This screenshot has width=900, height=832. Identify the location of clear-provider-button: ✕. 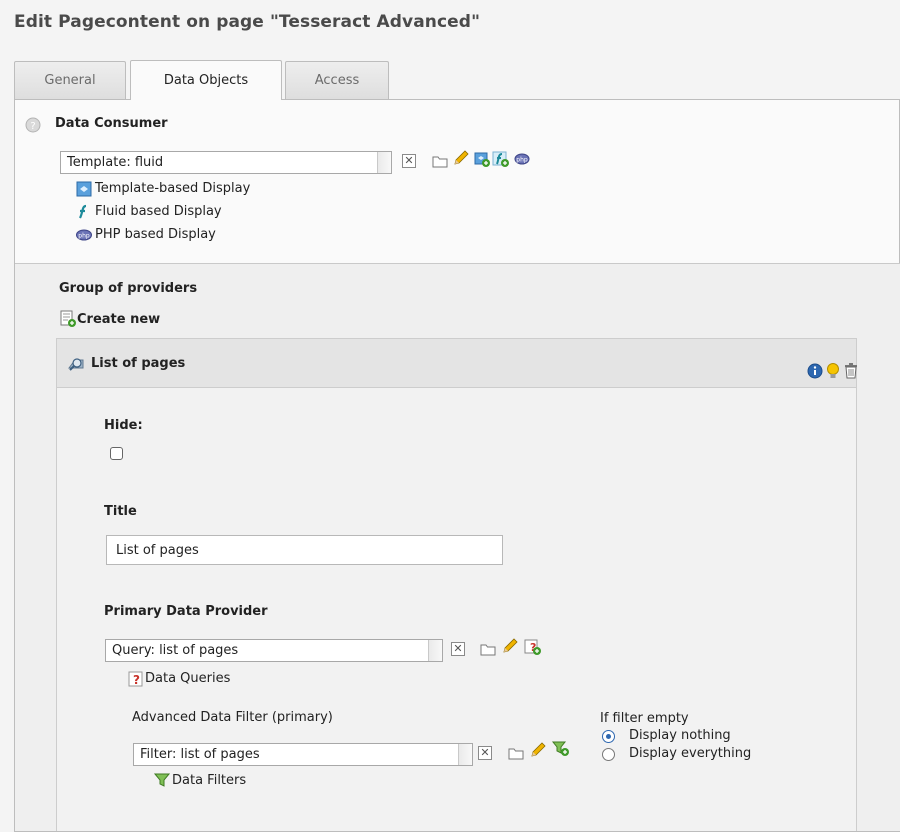
(458, 649).